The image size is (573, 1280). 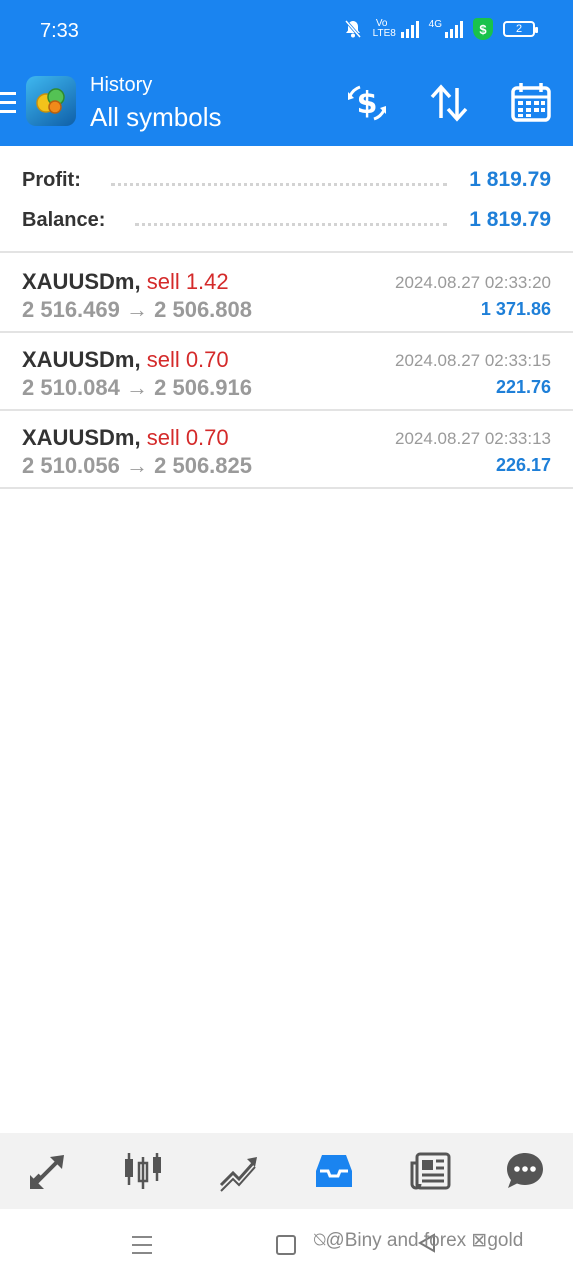 What do you see at coordinates (286, 31) in the screenshot?
I see `status-bar: 7:33 Vo LTE8 4G $ 2` at bounding box center [286, 31].